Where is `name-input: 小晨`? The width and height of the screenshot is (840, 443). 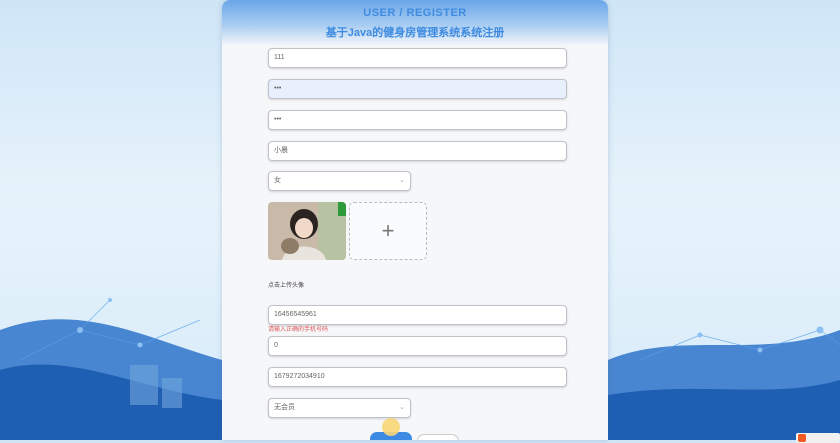 name-input: 小晨 is located at coordinates (417, 151).